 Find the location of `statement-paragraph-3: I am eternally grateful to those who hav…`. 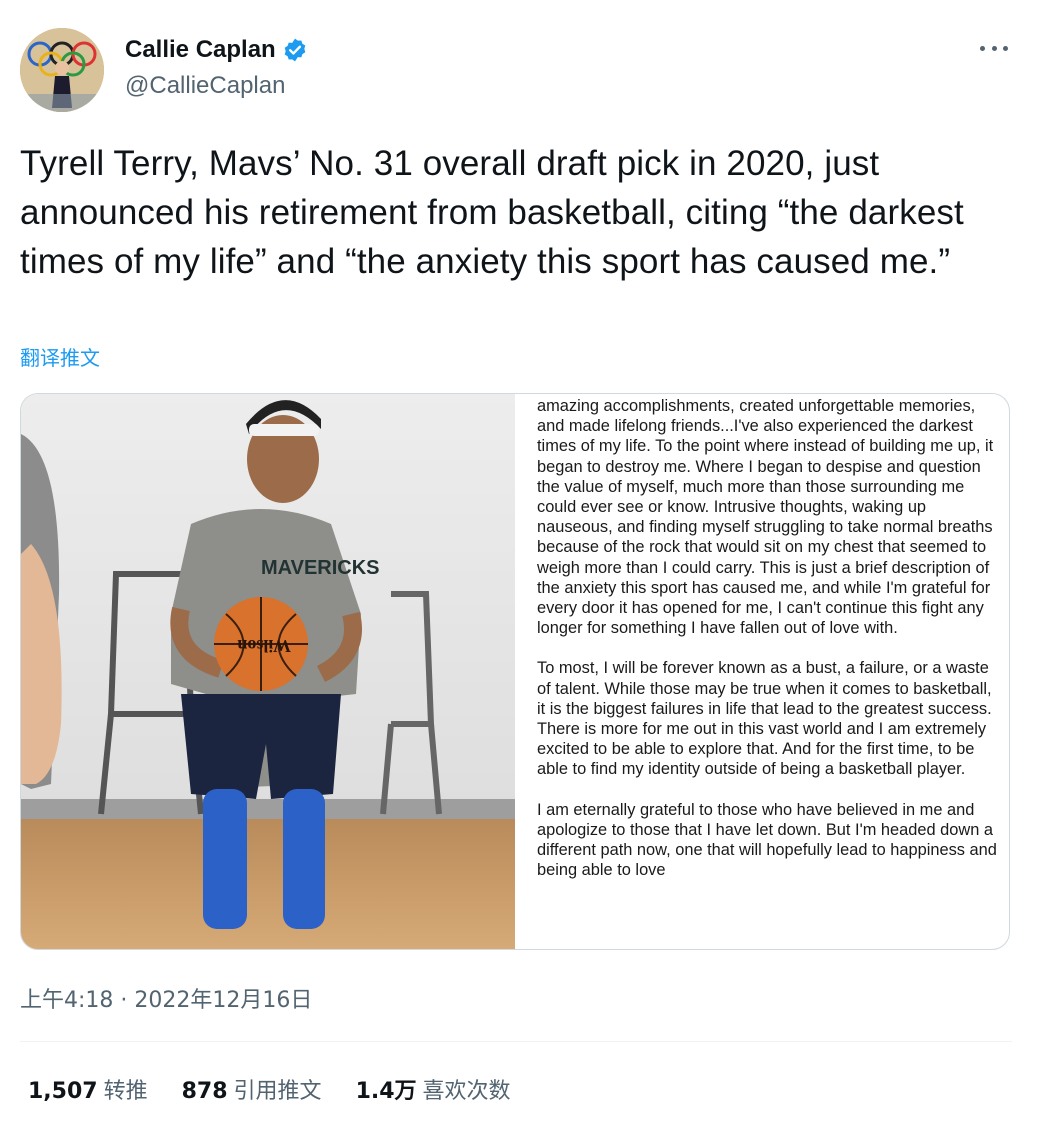

statement-paragraph-3: I am eternally grateful to those who hav… is located at coordinates (767, 840).